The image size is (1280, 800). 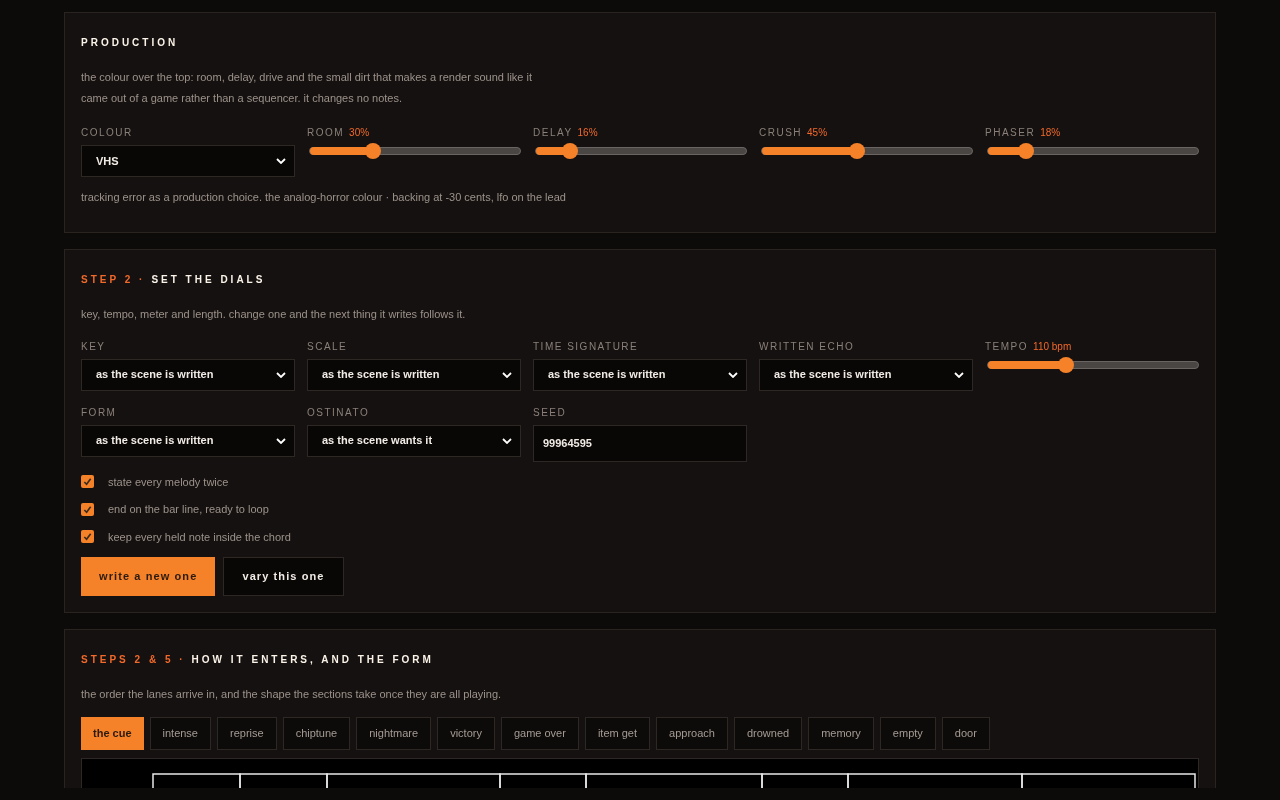 What do you see at coordinates (130, 42) in the screenshot?
I see `section-title: PRODUCTION` at bounding box center [130, 42].